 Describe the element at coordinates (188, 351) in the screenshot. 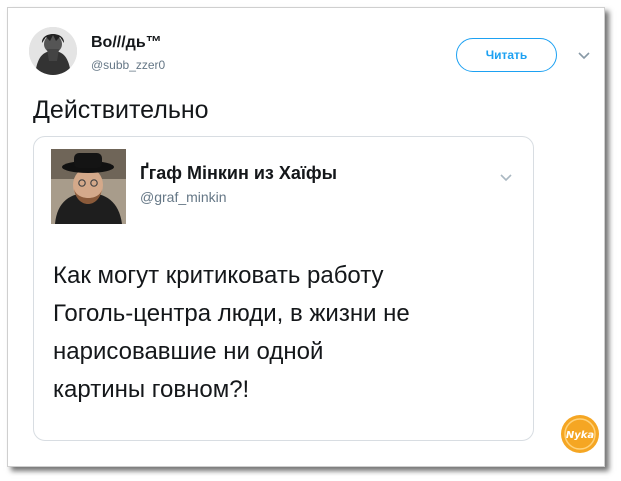

I see `quoted-text-line: нарисовавшие ни одной` at that location.